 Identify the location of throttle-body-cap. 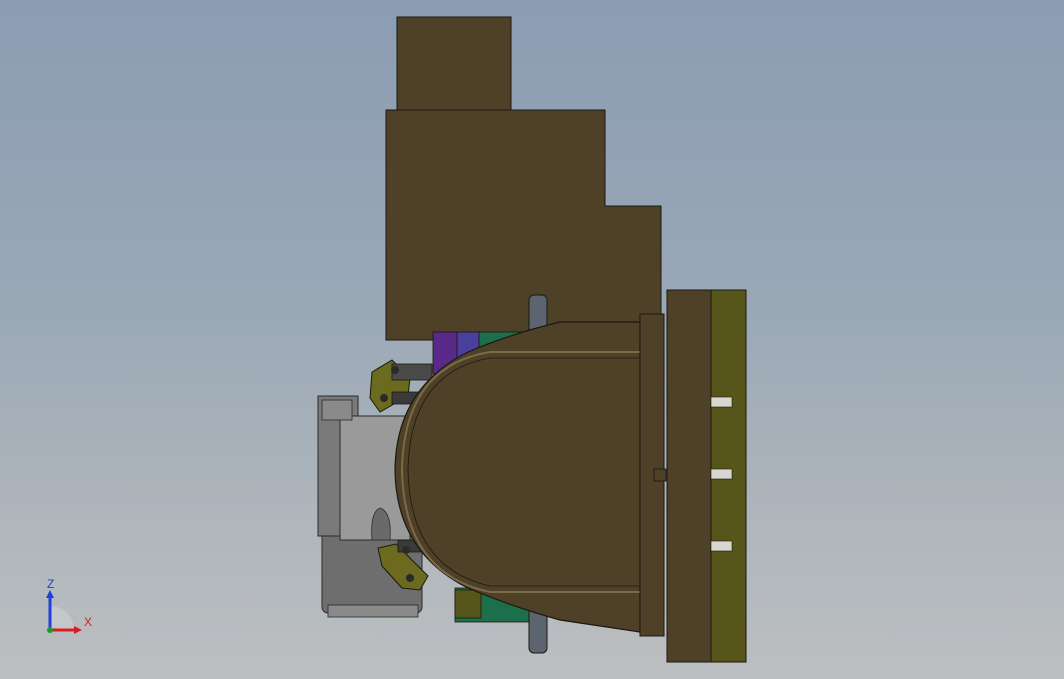
(337, 410).